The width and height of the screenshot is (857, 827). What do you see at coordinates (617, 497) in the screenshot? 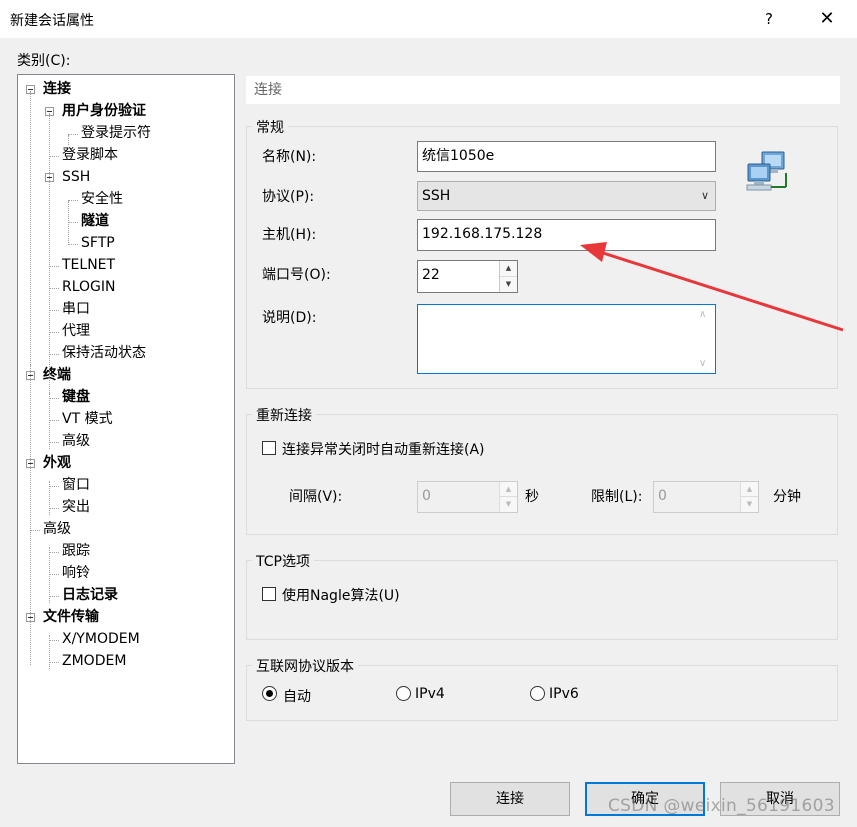
I see `limit-label: 限制(L):` at bounding box center [617, 497].